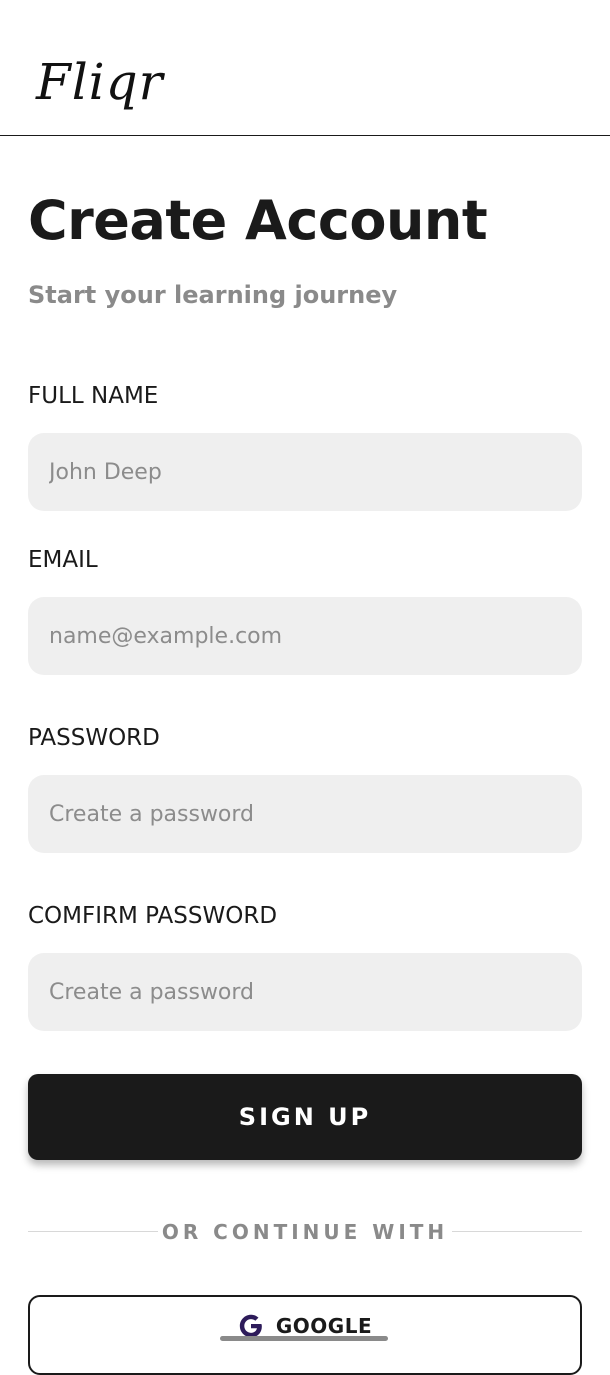  Describe the element at coordinates (305, 992) in the screenshot. I see `confirm-password-input` at that location.